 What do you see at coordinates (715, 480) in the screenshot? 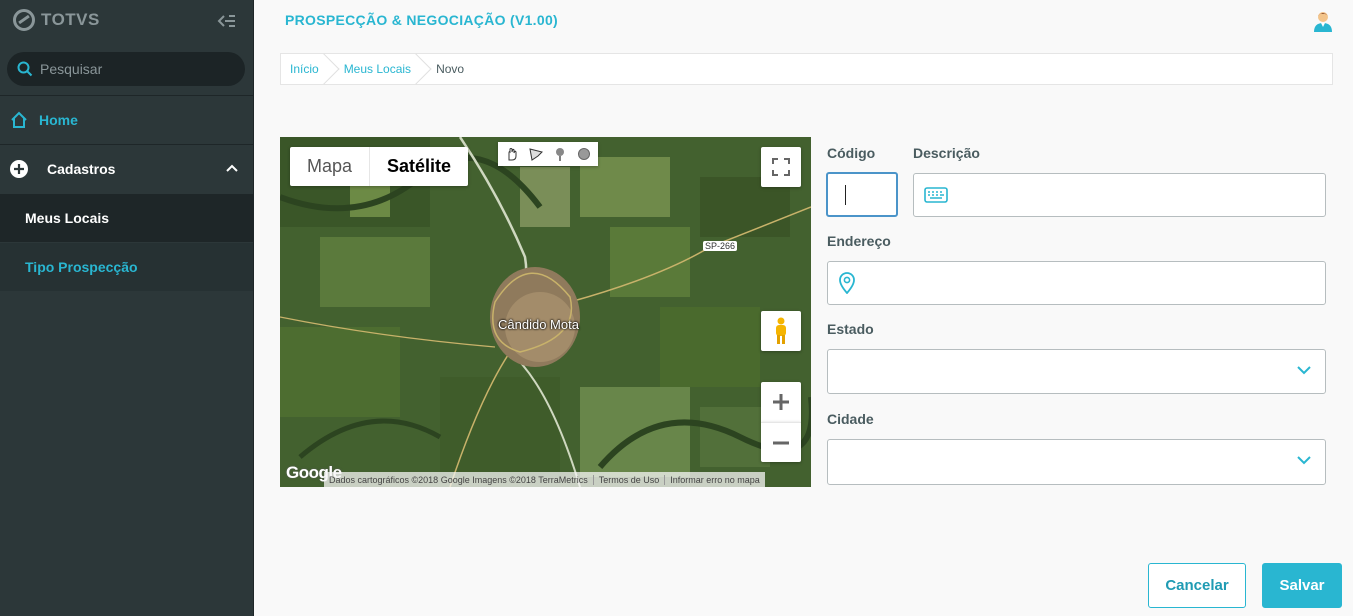
I see `report-error-link: Informar erro no mapa` at bounding box center [715, 480].